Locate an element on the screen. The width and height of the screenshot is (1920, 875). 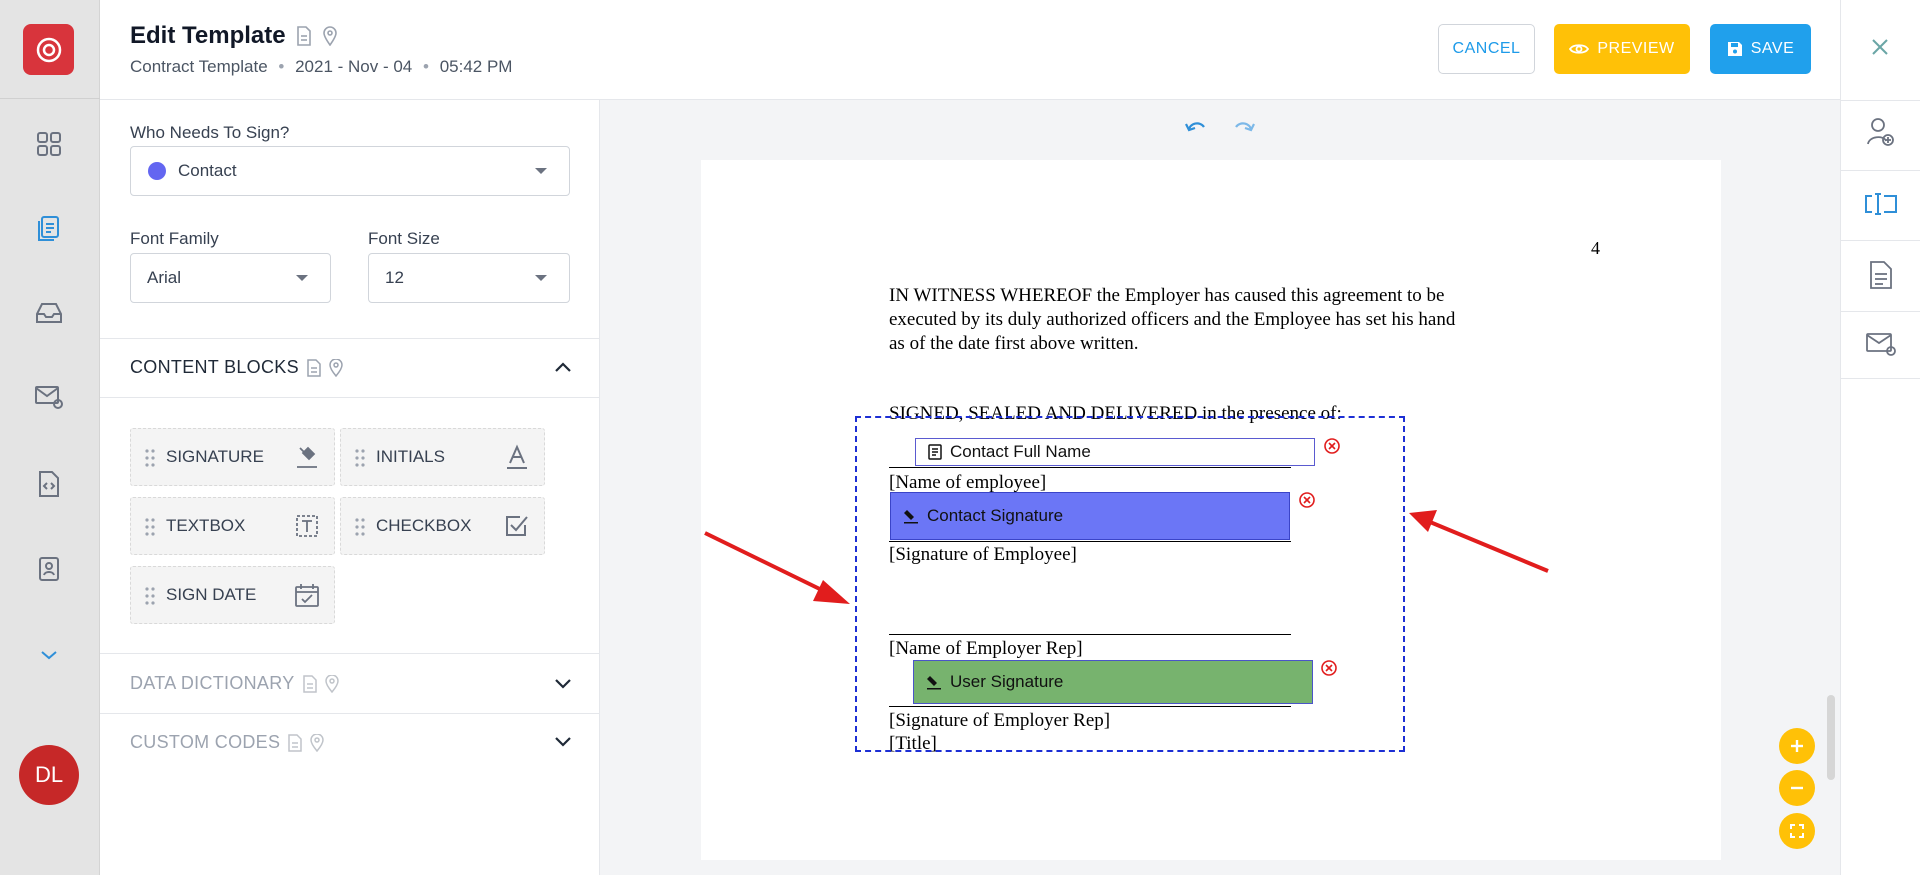
fit-to-screen-button is located at coordinates (1797, 831).